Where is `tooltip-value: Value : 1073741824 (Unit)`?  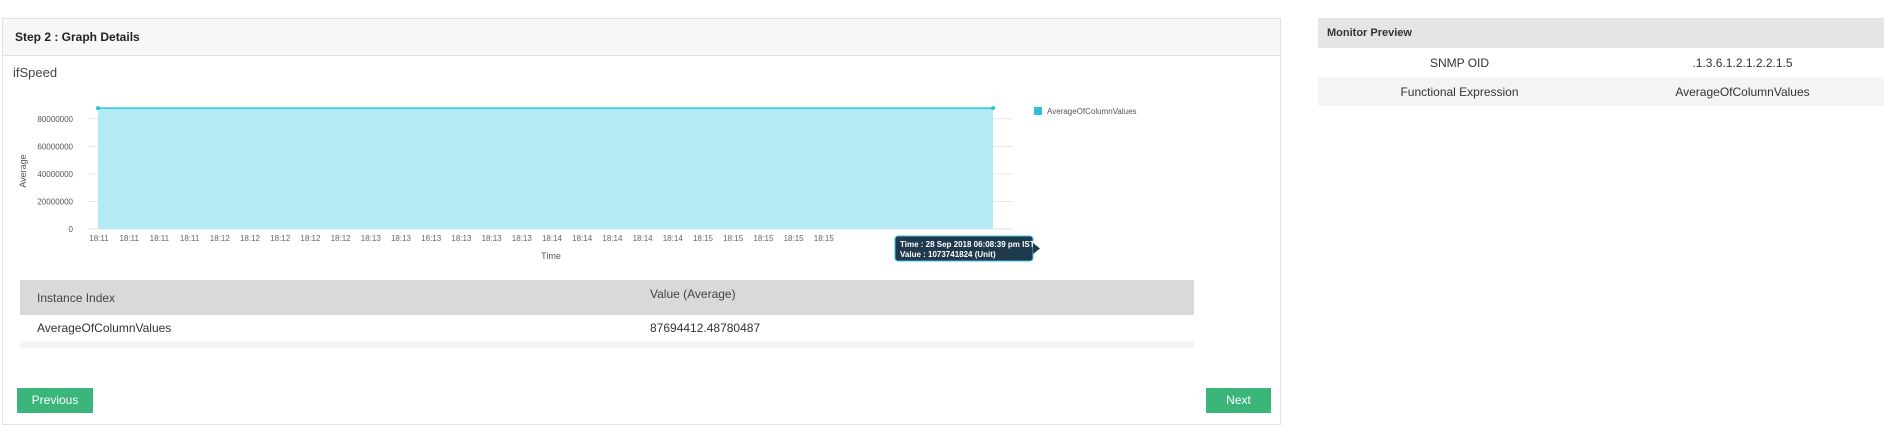 tooltip-value: Value : 1073741824 (Unit) is located at coordinates (948, 254).